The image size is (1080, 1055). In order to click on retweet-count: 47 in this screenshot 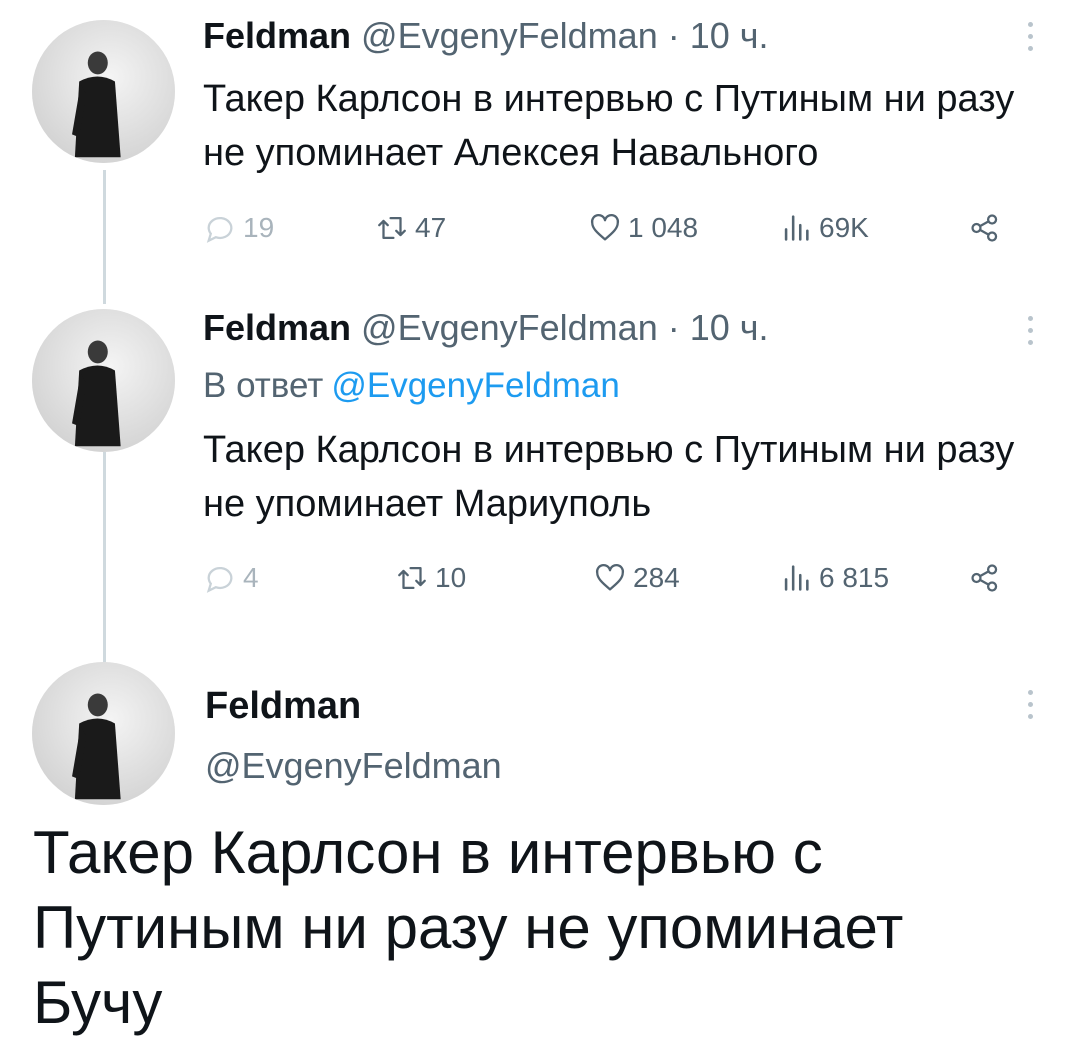, I will do `click(431, 227)`.